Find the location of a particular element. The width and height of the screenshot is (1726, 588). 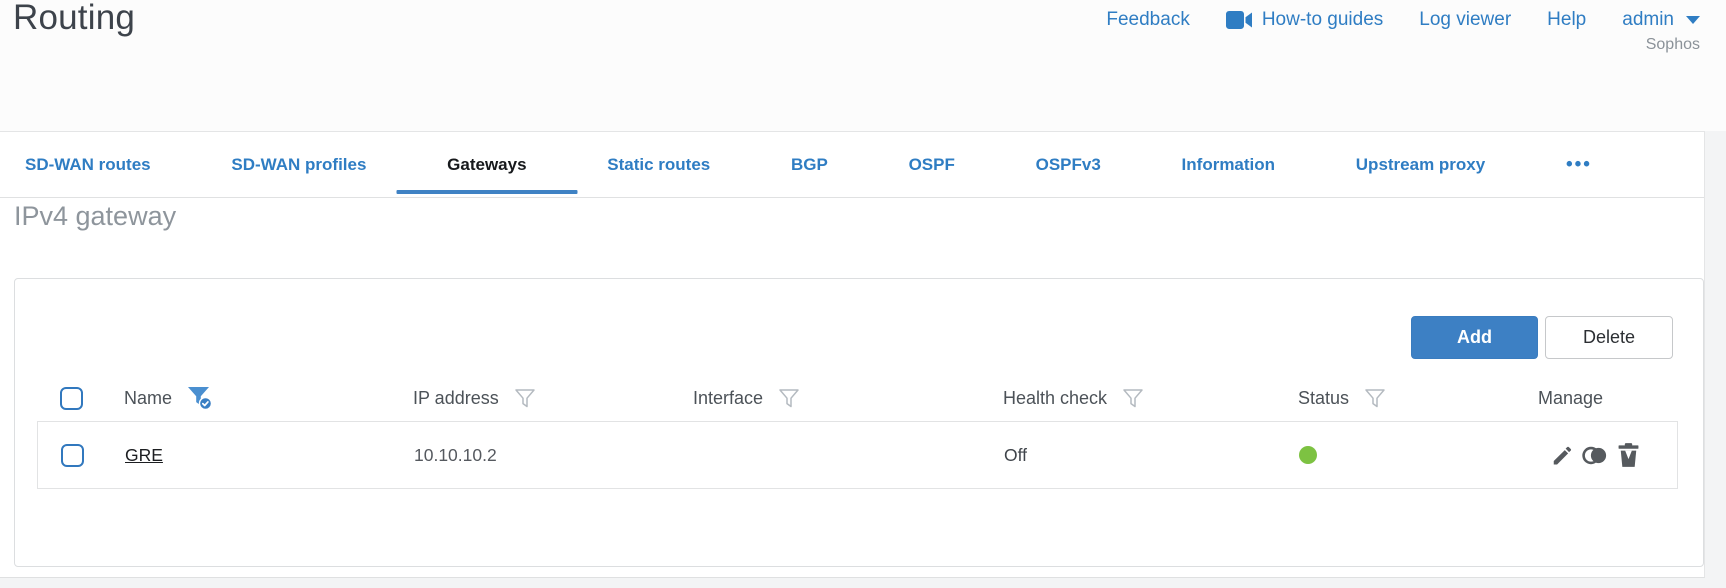

interface-filter-icon is located at coordinates (789, 399).